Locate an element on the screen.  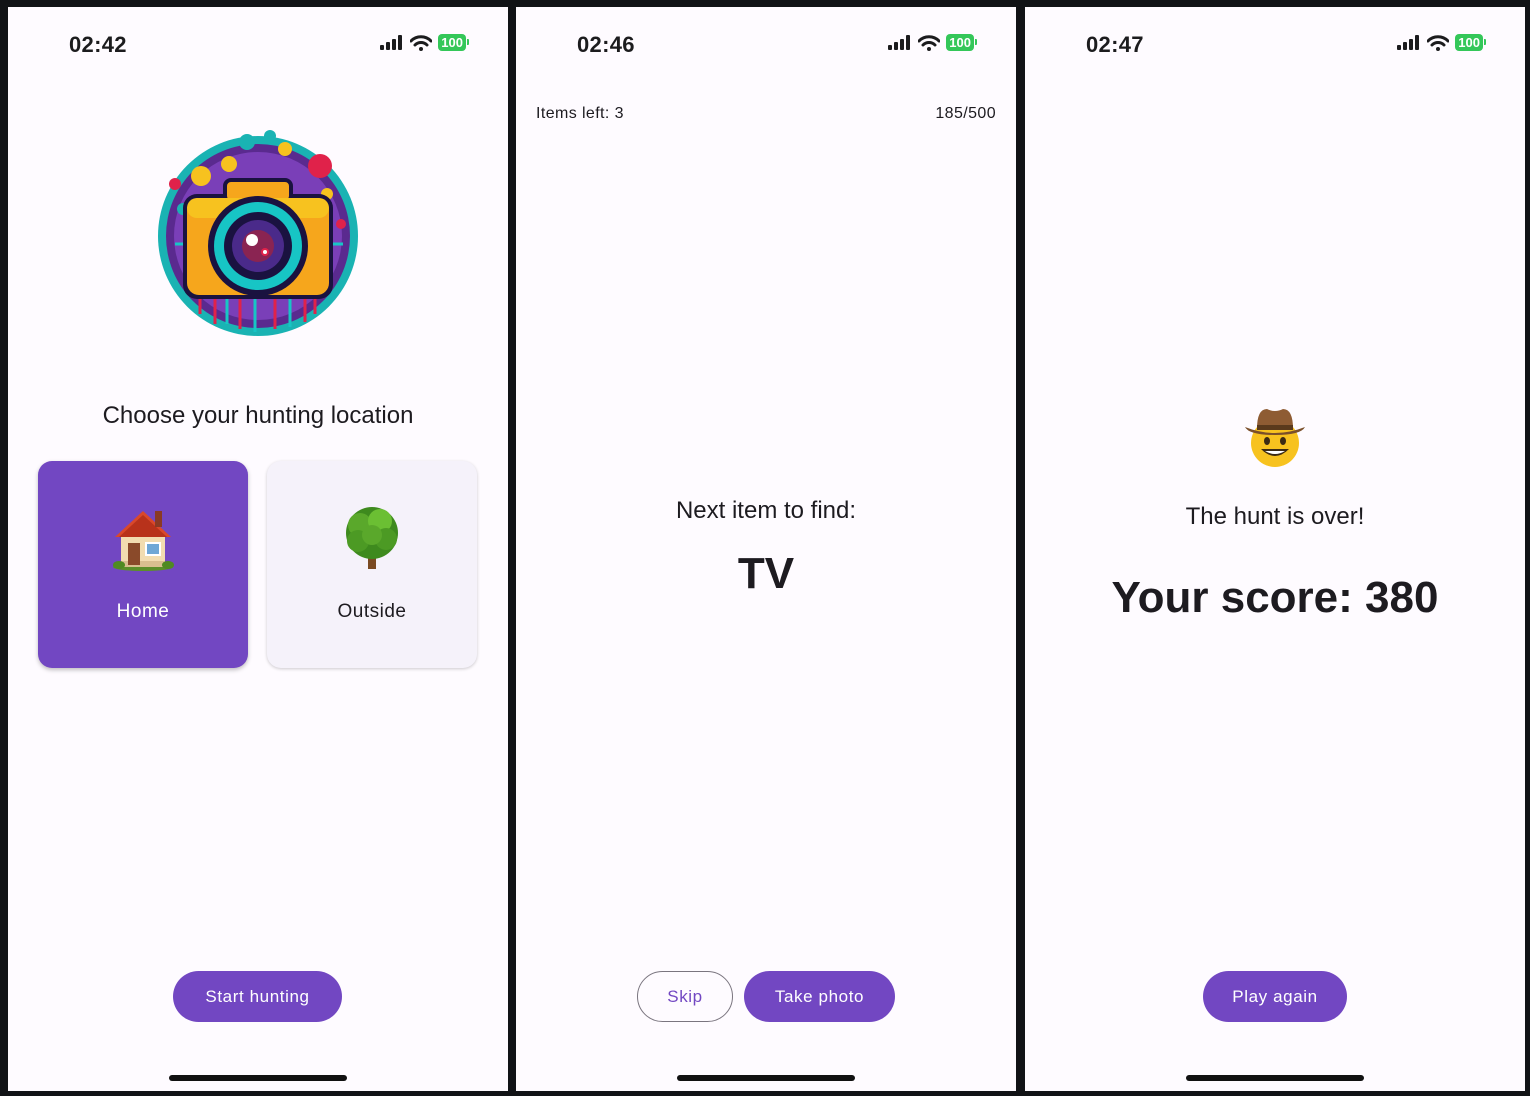
status-time: 02:46 is located at coordinates (606, 44).